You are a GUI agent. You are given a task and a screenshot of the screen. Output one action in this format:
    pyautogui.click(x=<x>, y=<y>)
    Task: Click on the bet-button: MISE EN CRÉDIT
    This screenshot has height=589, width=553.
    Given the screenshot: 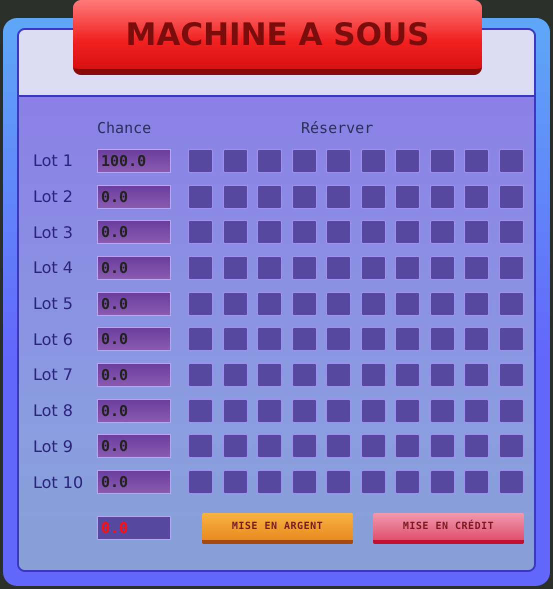 What is the action you would take?
    pyautogui.click(x=448, y=528)
    